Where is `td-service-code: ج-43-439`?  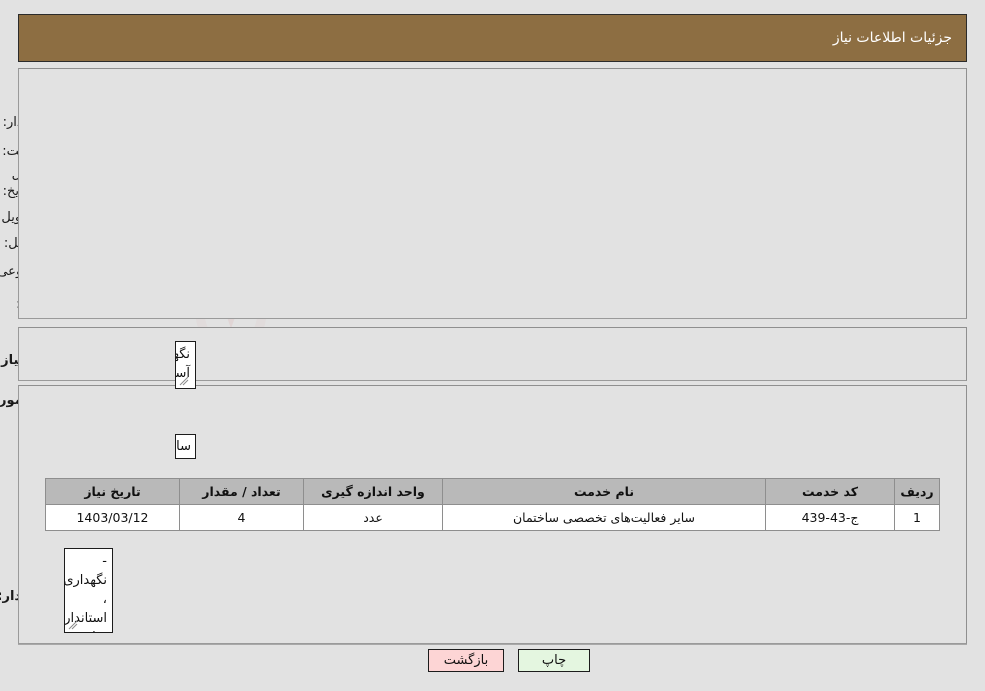 td-service-code: ج-43-439 is located at coordinates (830, 517).